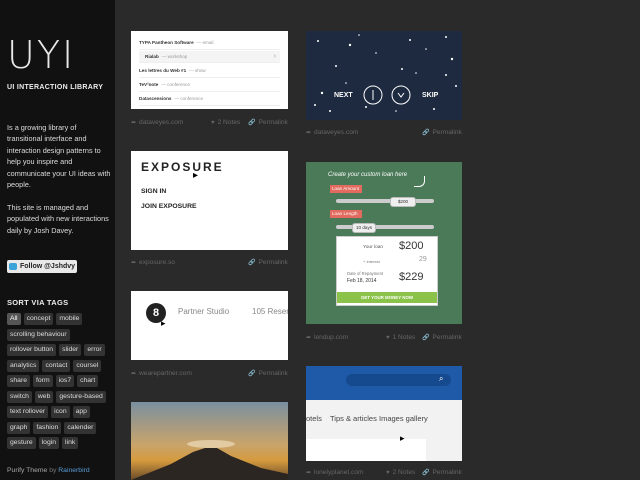  Describe the element at coordinates (161, 122) in the screenshot. I see `source-label: dataveyes.com` at that location.